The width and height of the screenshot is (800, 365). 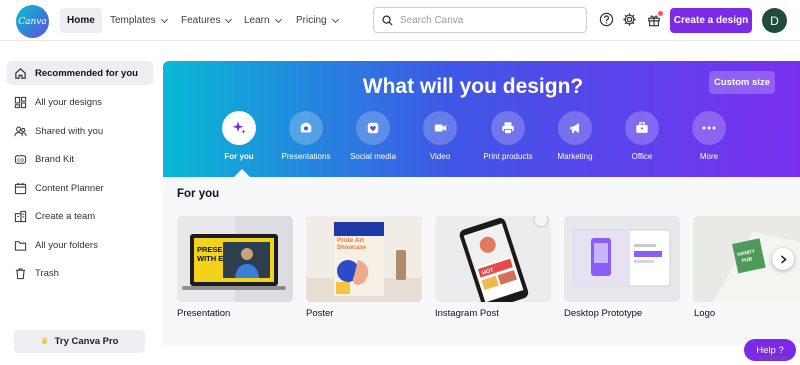 What do you see at coordinates (86, 73) in the screenshot?
I see `sidebar-item-label: Recommended for you` at bounding box center [86, 73].